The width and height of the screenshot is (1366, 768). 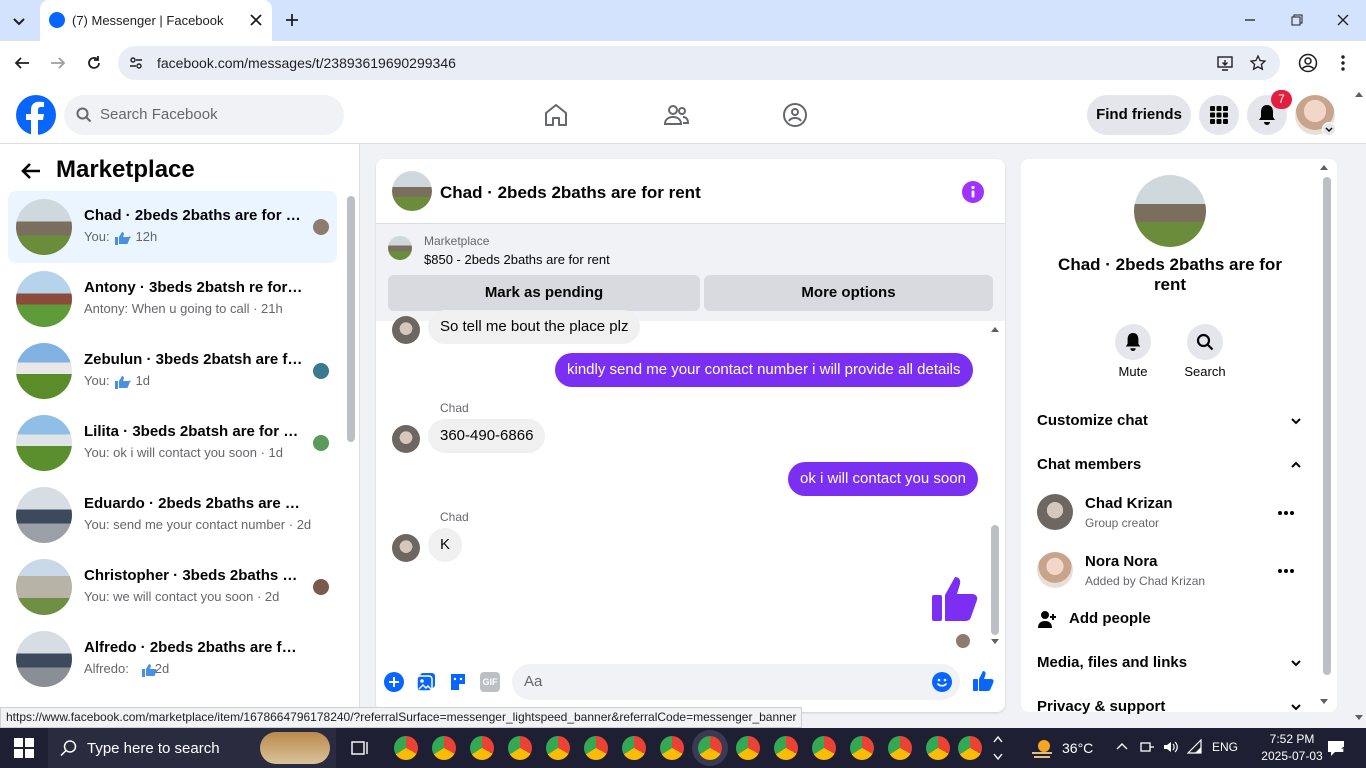 I want to click on wifi-icon, so click(x=1195, y=747).